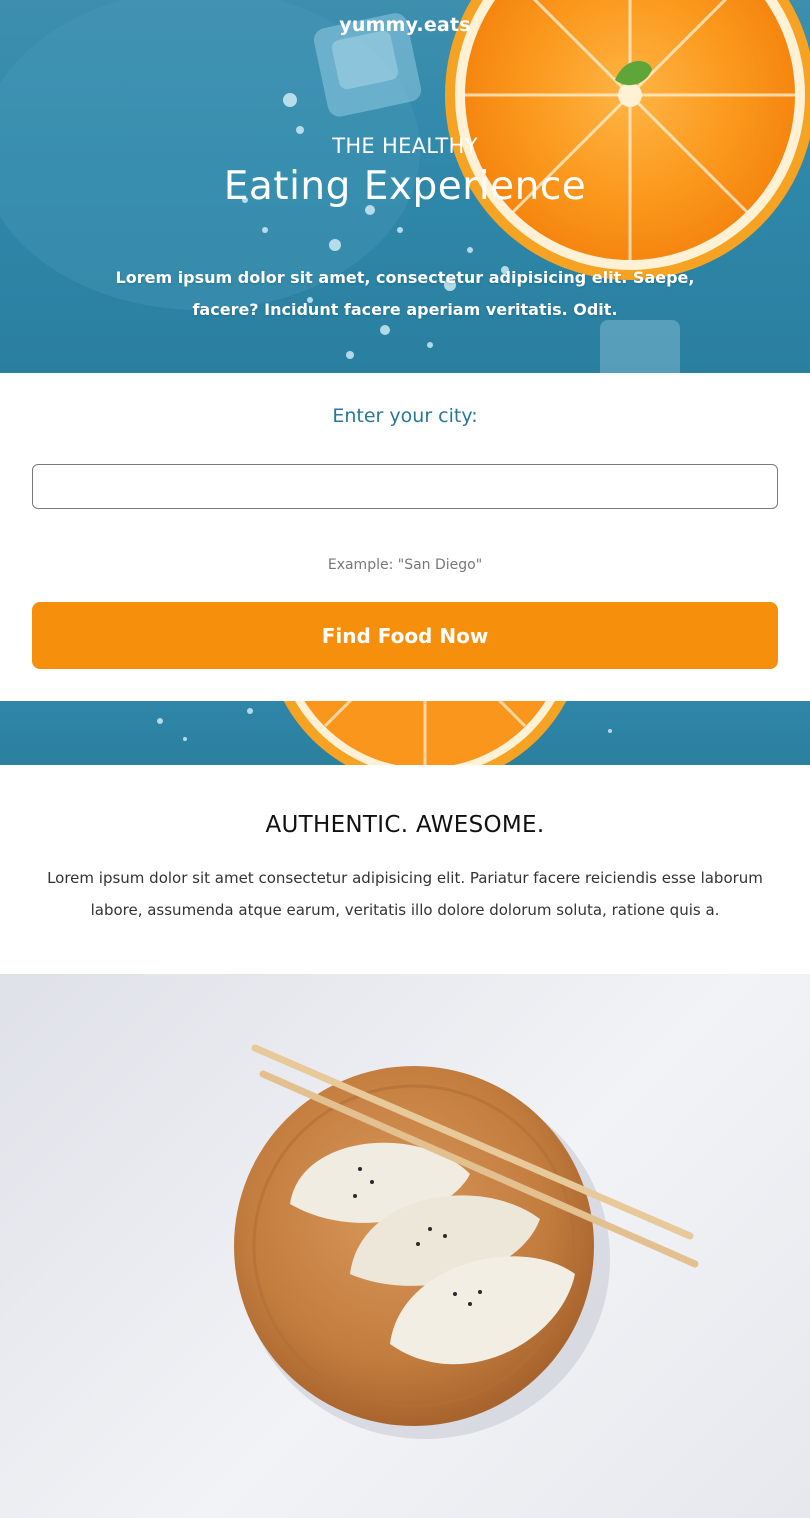 This screenshot has width=810, height=1518. I want to click on hero-eyebrow-text: THE HEALTHY, so click(405, 146).